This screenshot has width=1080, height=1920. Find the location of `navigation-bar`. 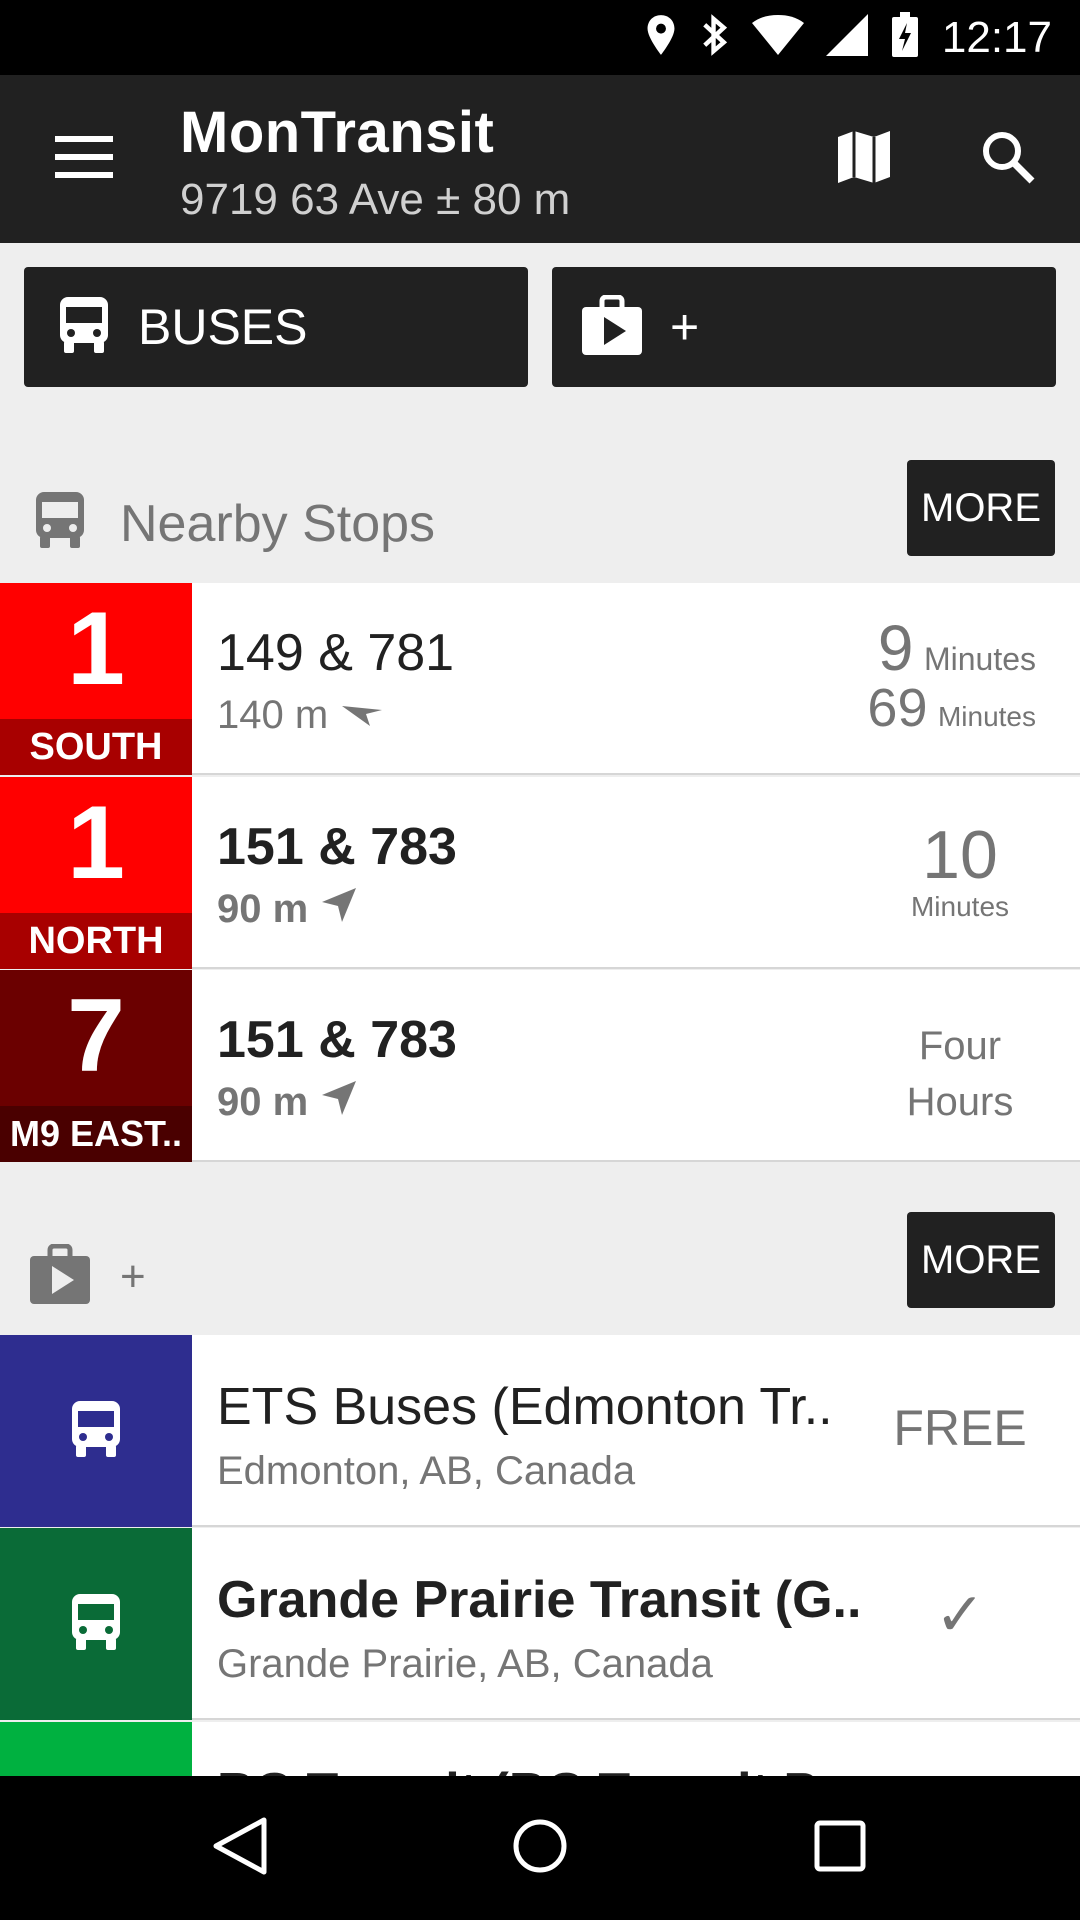

navigation-bar is located at coordinates (540, 1848).